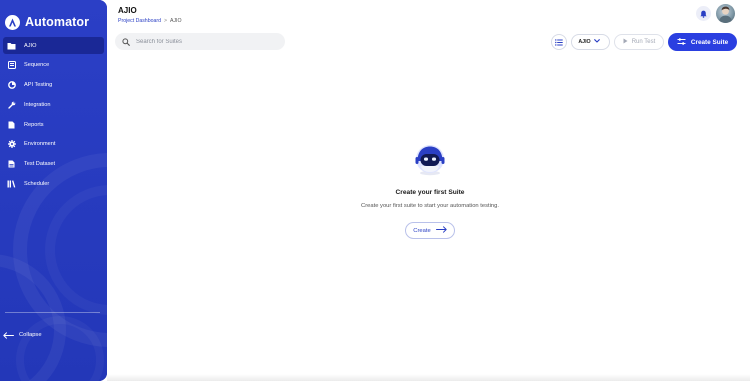 The width and height of the screenshot is (750, 381). Describe the element at coordinates (422, 230) in the screenshot. I see `create-button-label: Create` at that location.